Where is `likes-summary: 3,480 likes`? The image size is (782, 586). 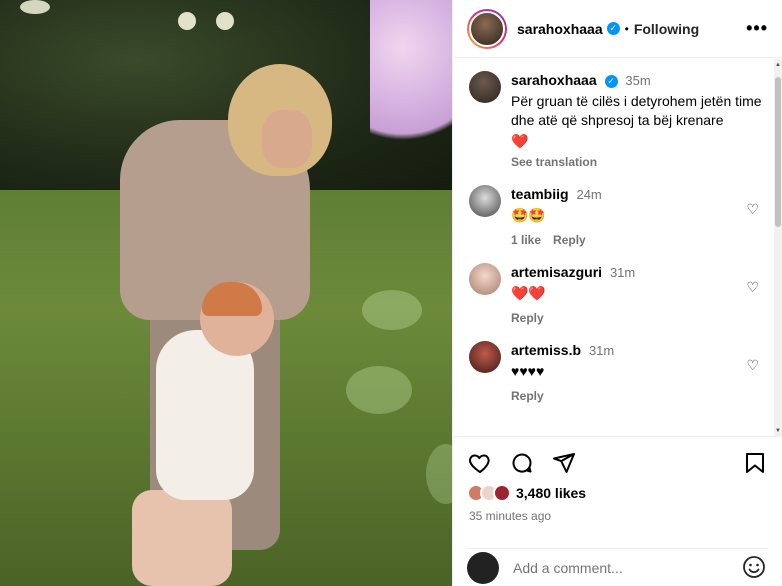 likes-summary: 3,480 likes is located at coordinates (526, 493).